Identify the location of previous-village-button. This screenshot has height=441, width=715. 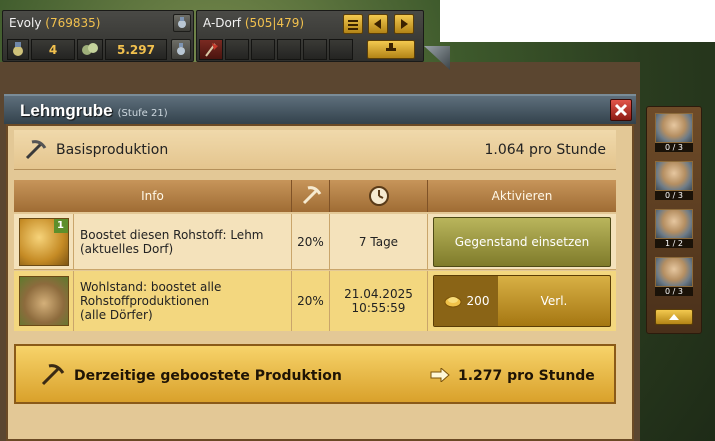
(378, 24).